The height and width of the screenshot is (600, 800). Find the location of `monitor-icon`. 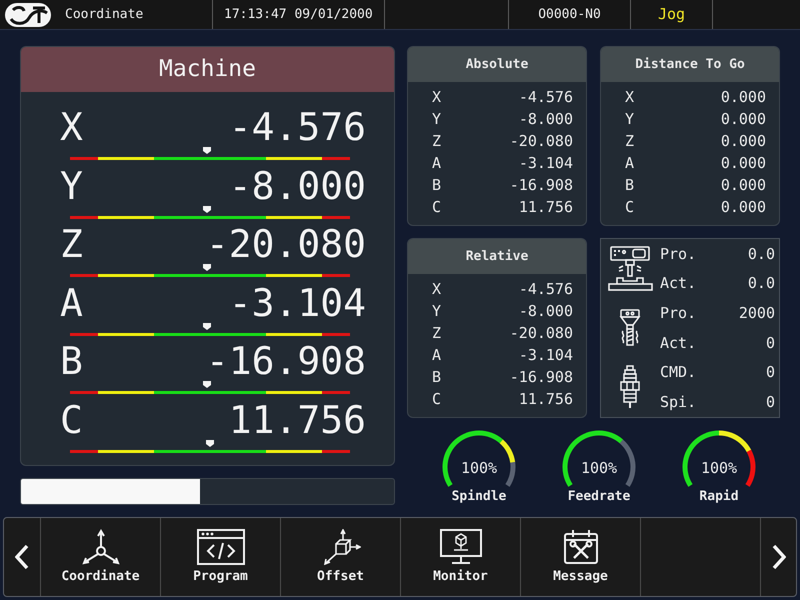

monitor-icon is located at coordinates (461, 547).